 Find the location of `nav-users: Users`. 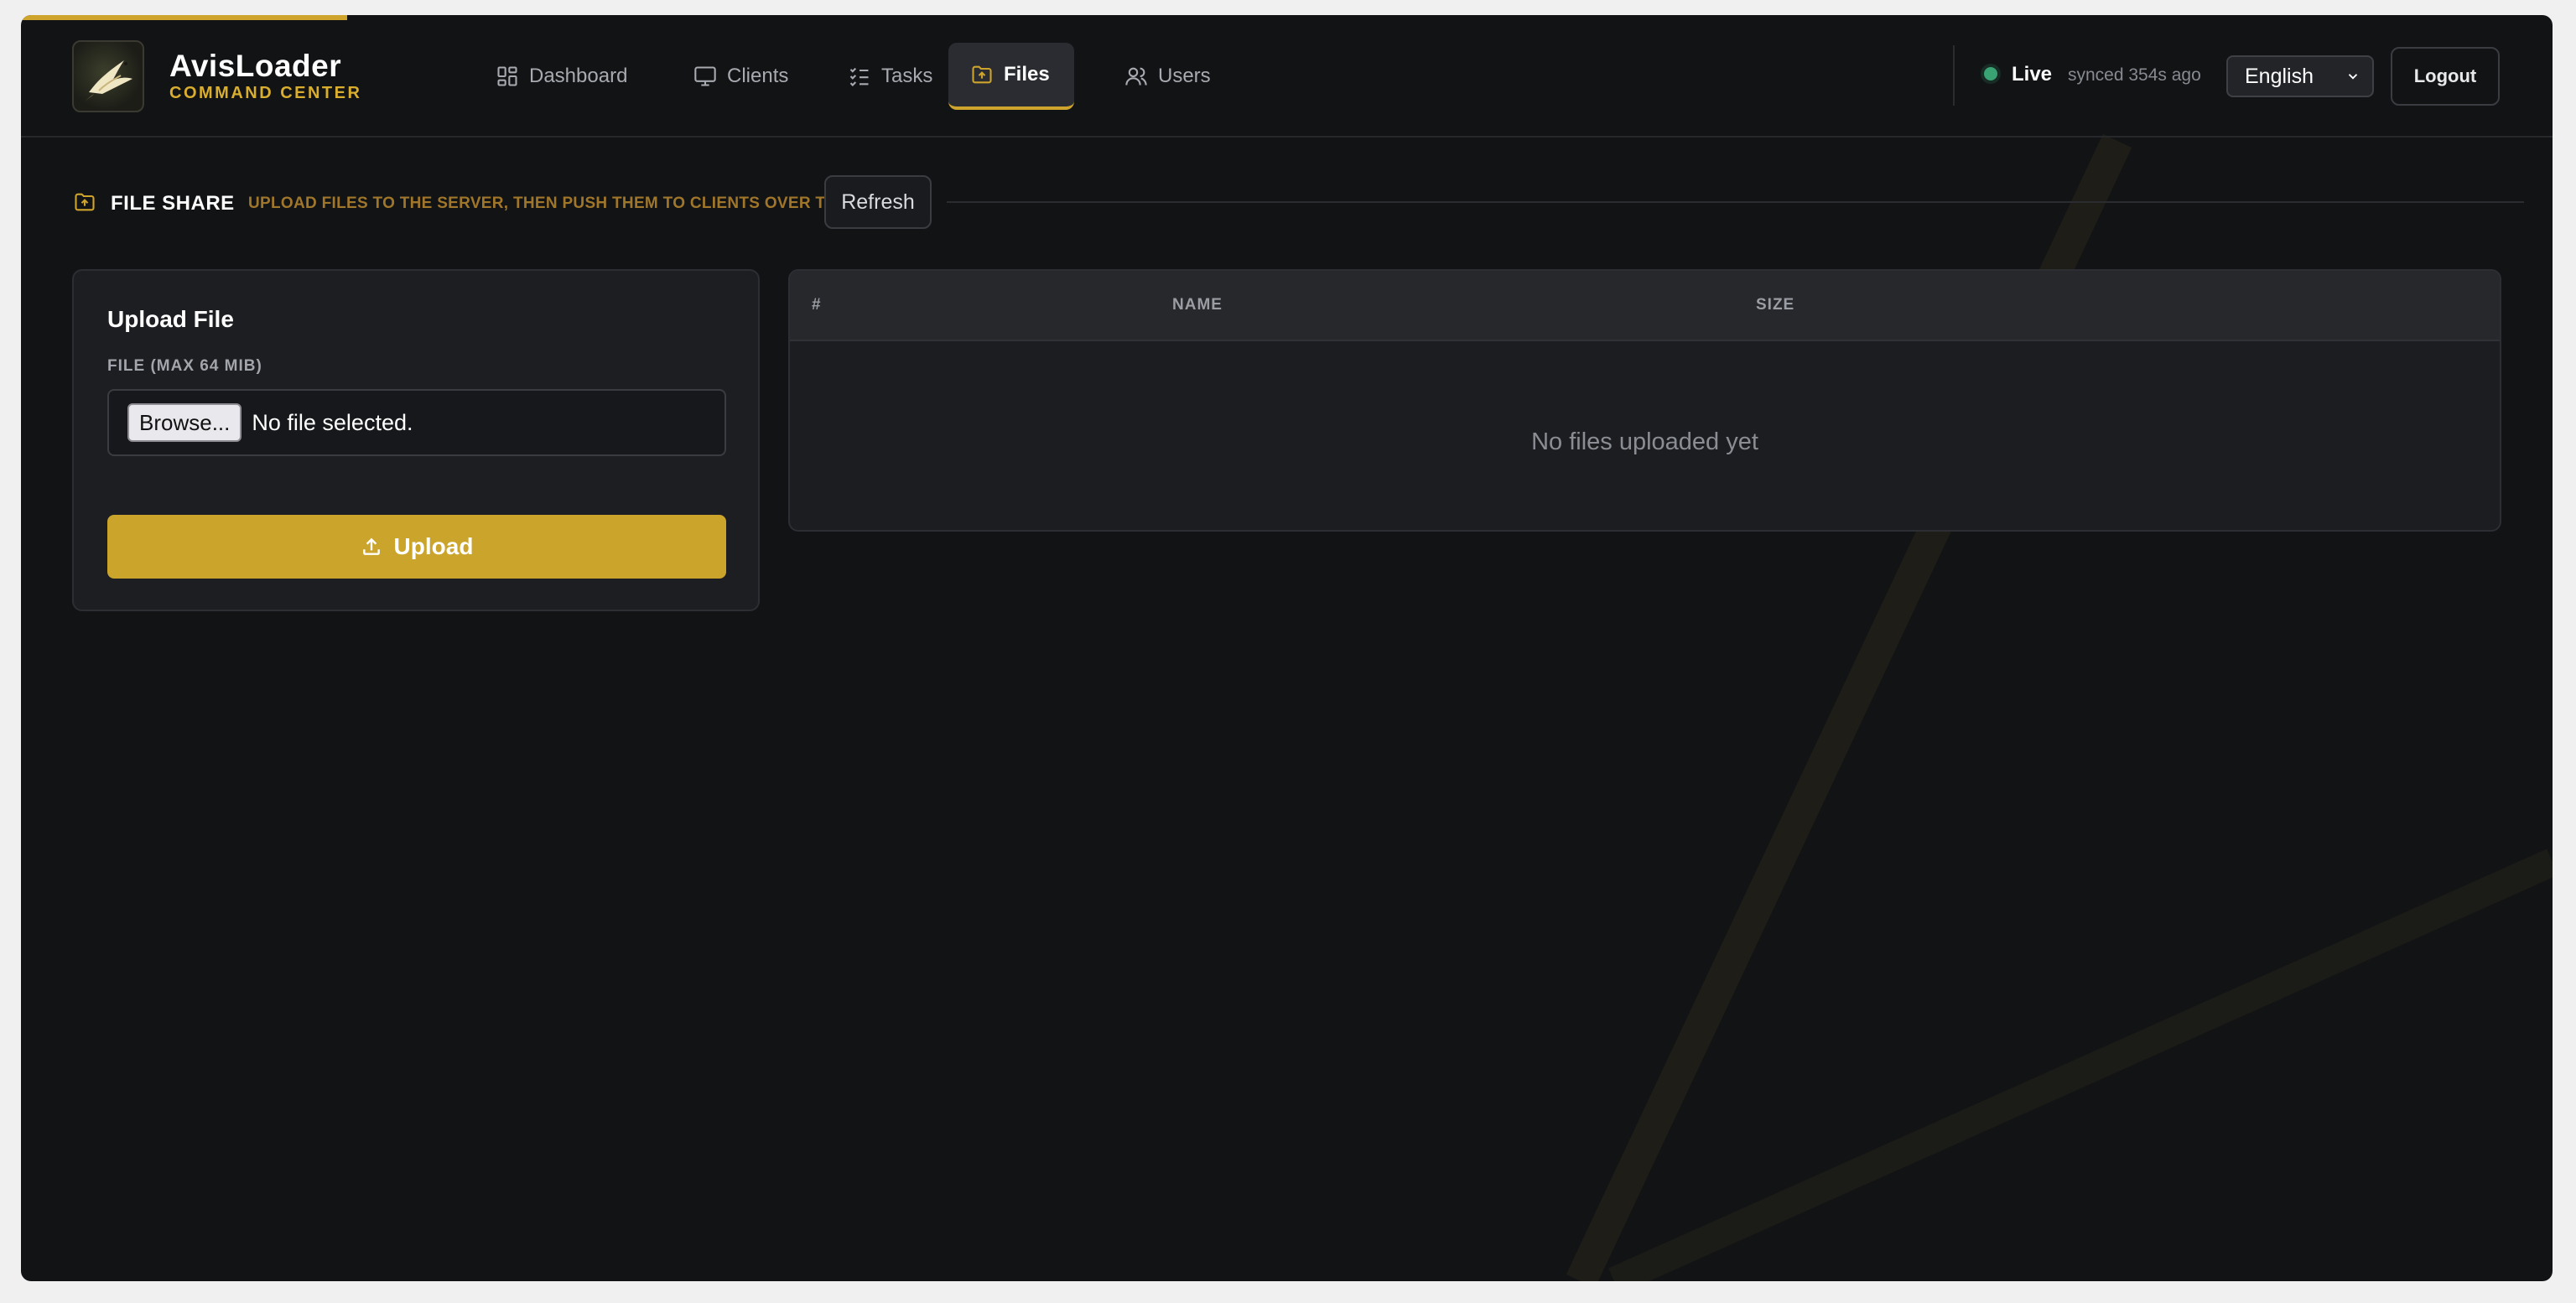

nav-users: Users is located at coordinates (1168, 76).